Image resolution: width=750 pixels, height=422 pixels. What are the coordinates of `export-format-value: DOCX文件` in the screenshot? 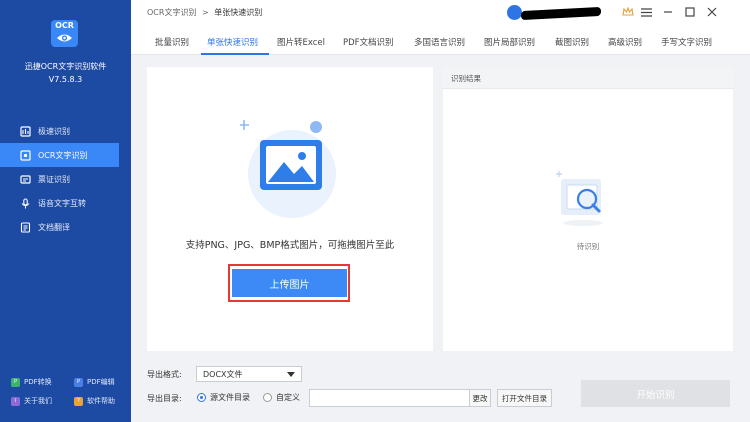 It's located at (223, 374).